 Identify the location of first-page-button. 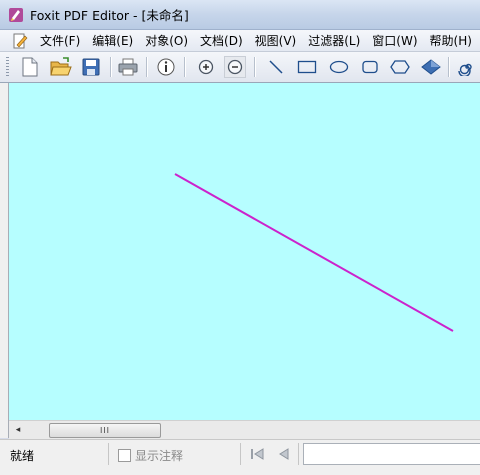
(257, 454).